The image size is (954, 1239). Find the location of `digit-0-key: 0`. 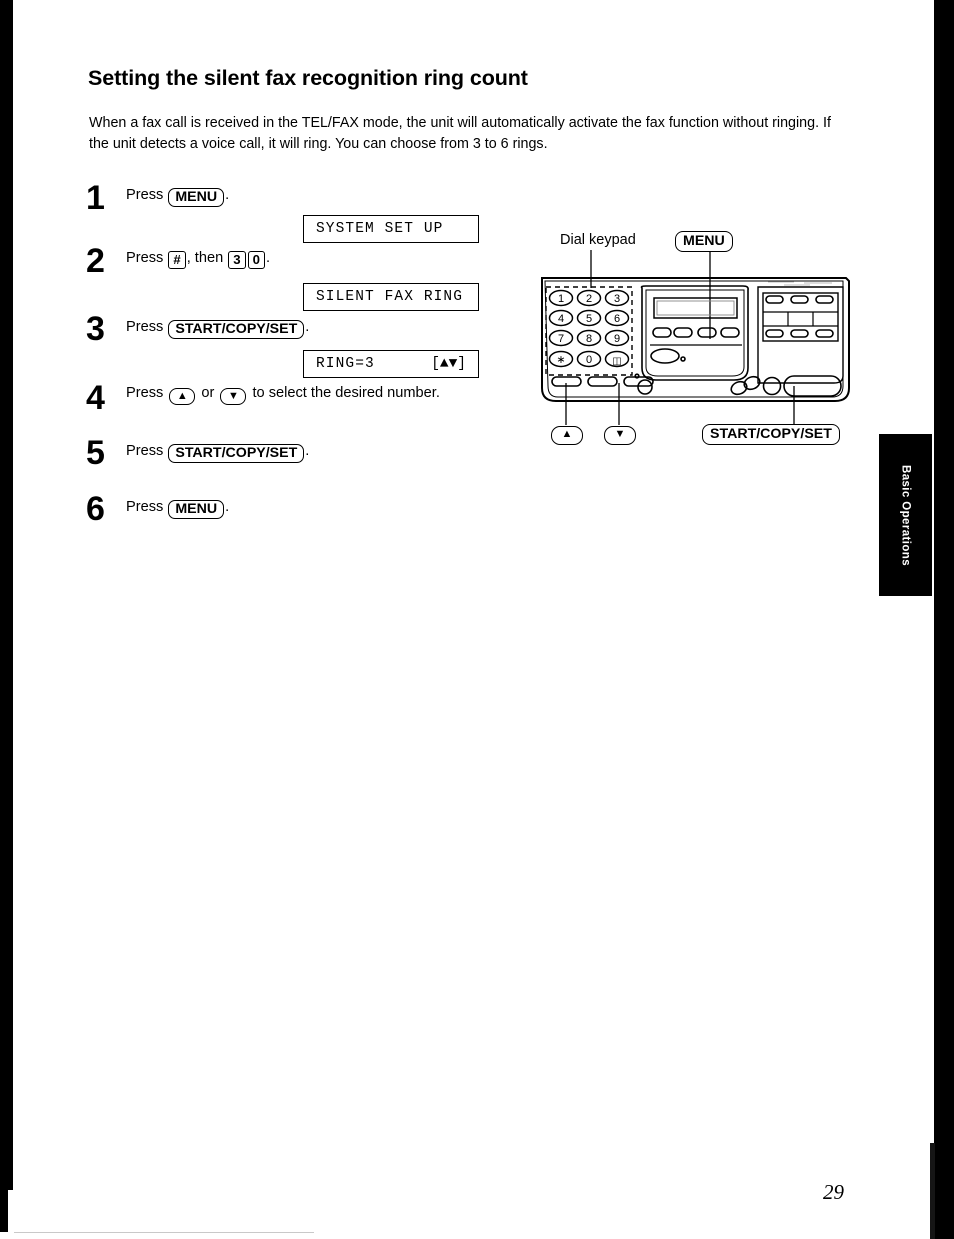

digit-0-key: 0 is located at coordinates (256, 260).